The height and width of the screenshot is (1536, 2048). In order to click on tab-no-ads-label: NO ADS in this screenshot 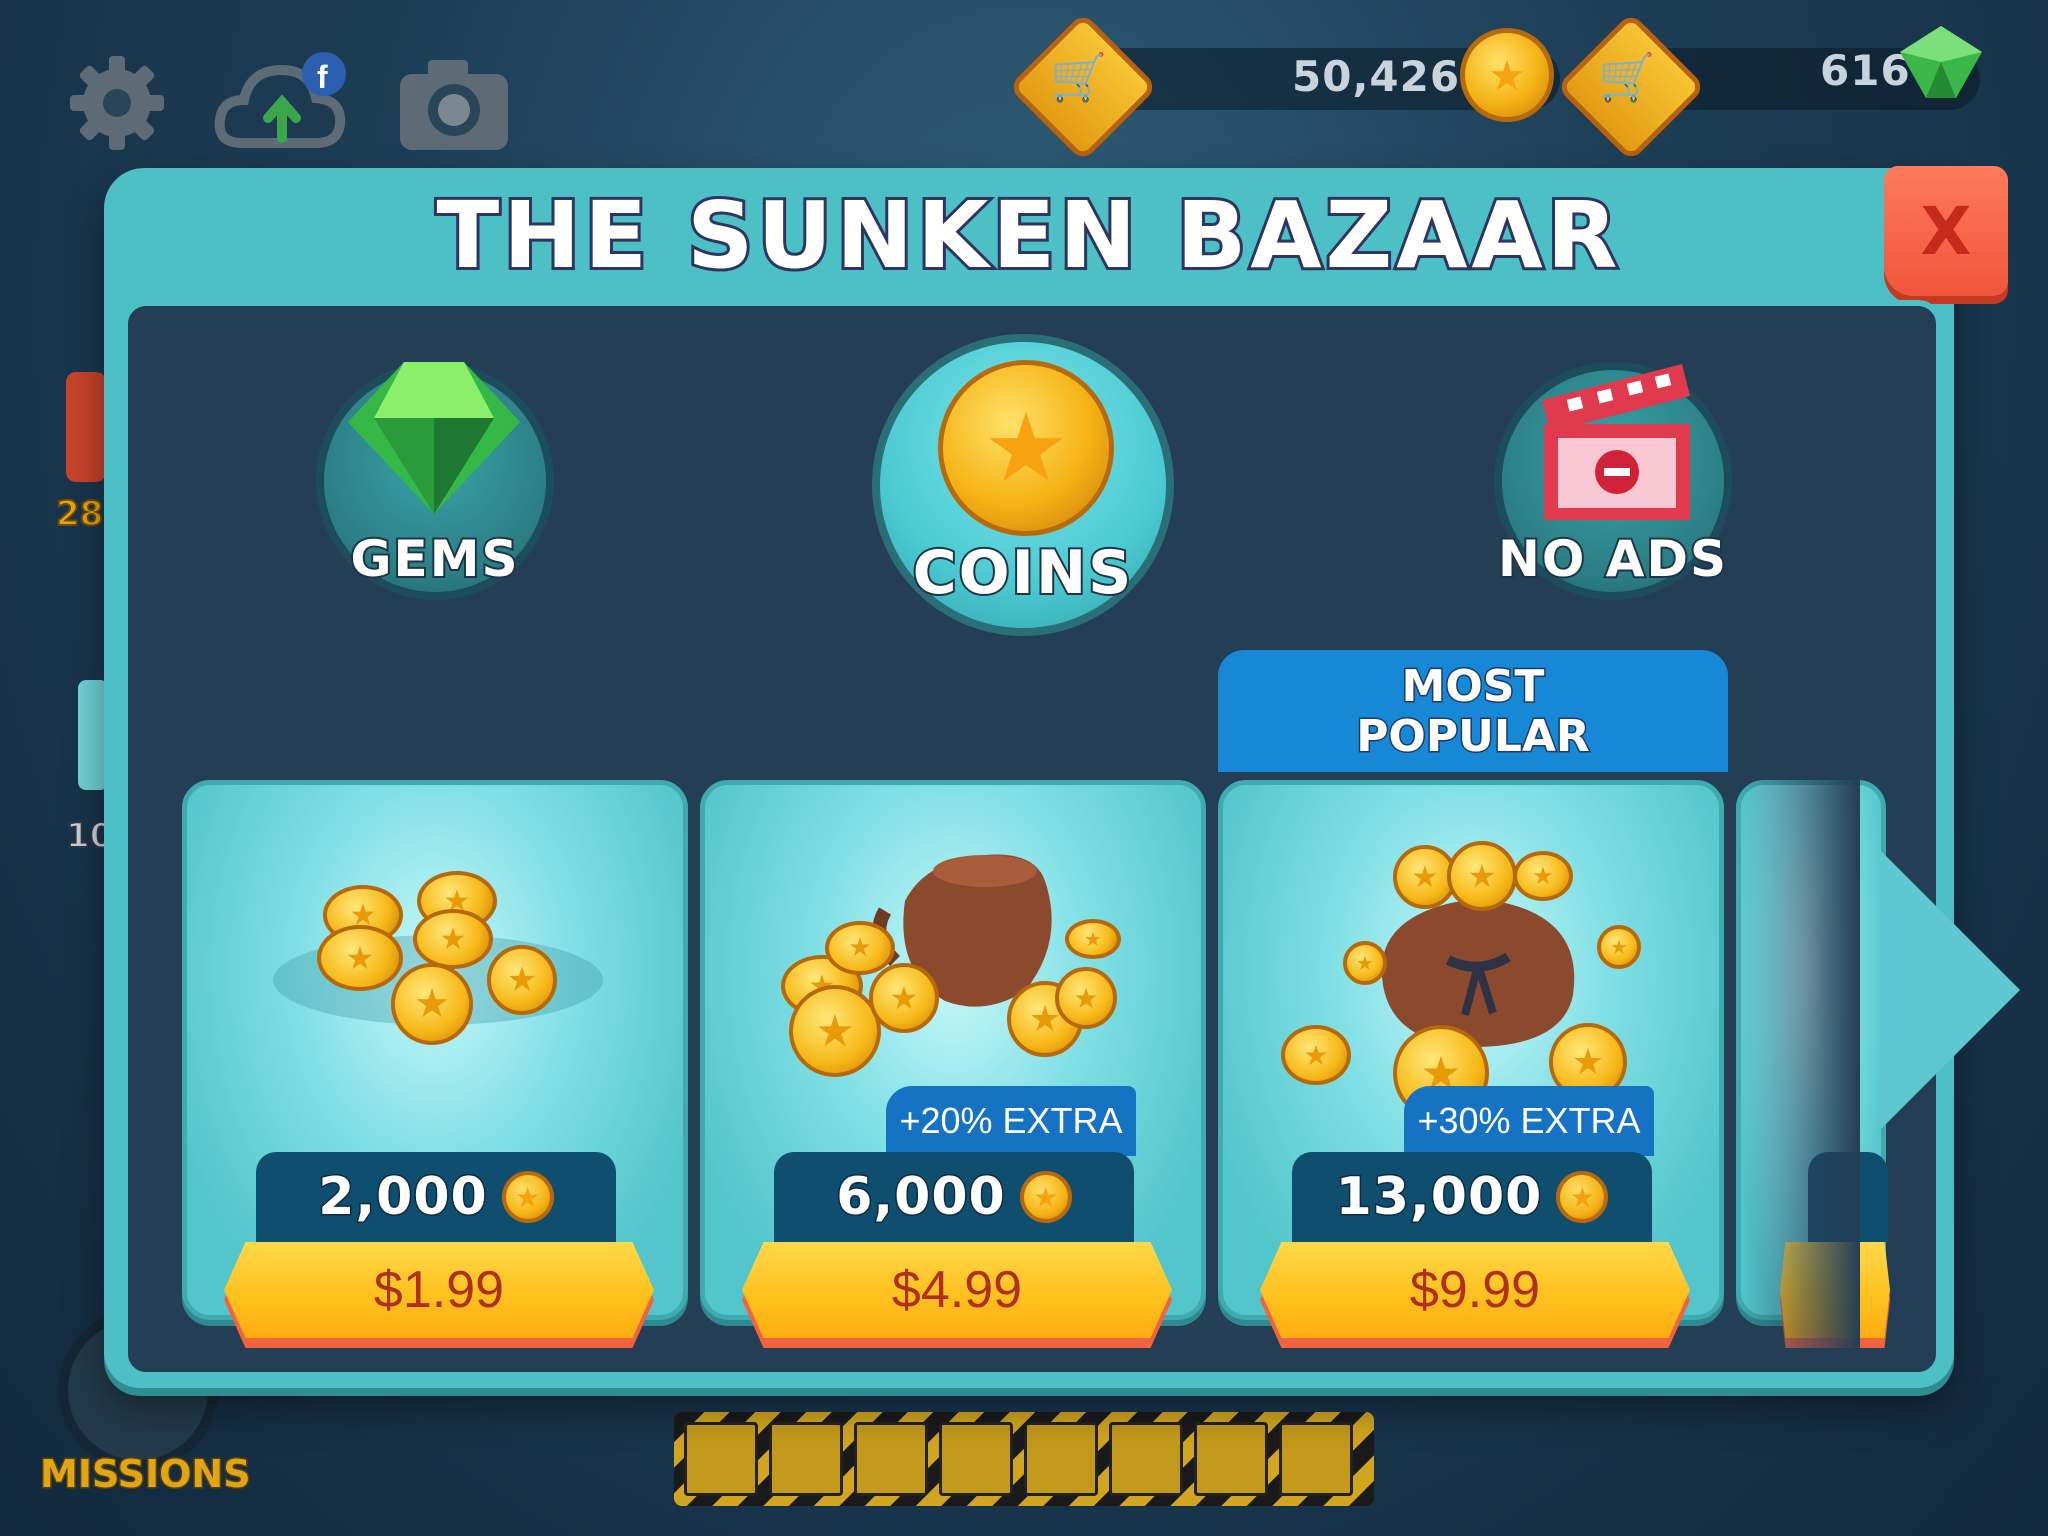, I will do `click(1612, 559)`.